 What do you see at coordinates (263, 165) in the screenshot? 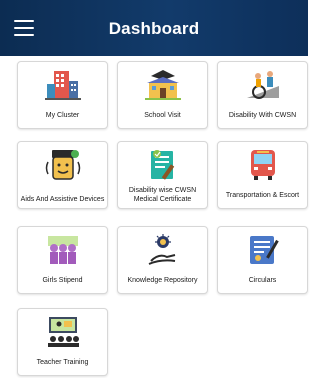
I see `bus-icon` at bounding box center [263, 165].